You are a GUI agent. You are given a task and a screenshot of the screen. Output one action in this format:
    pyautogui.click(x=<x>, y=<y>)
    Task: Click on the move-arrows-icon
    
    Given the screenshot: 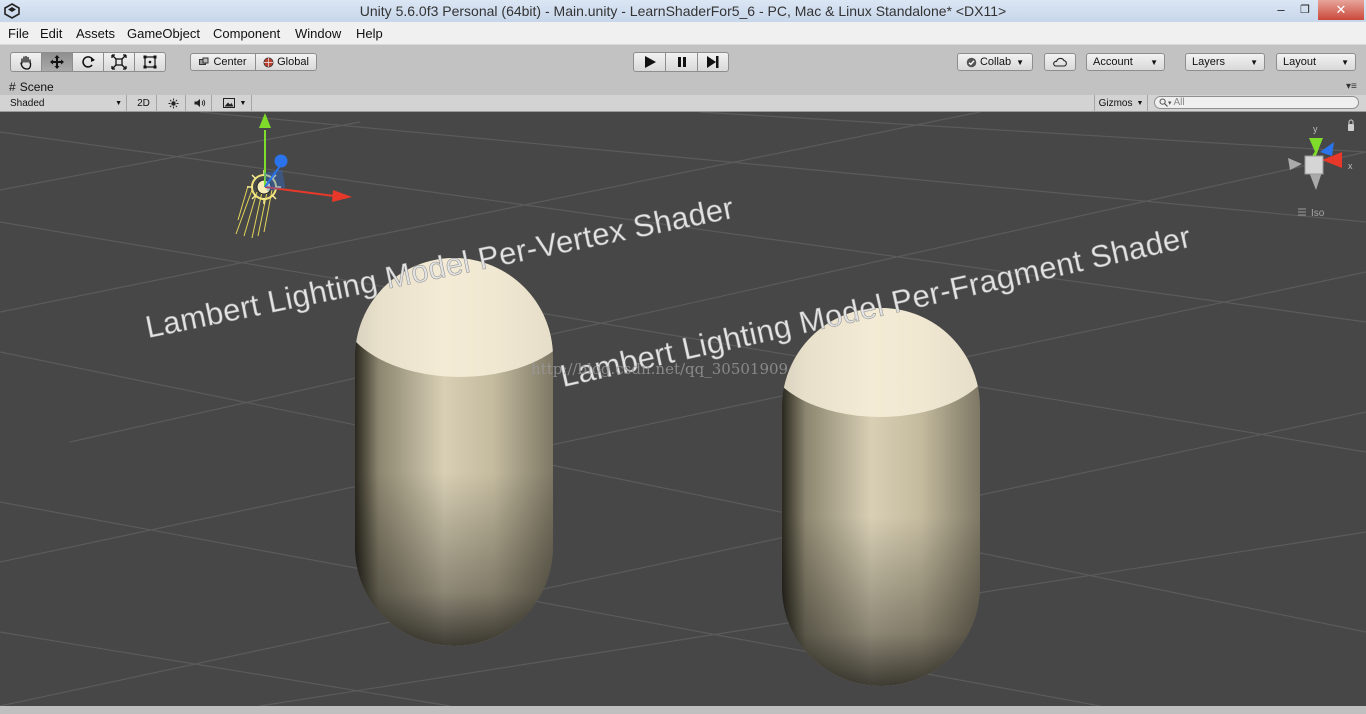 What is the action you would take?
    pyautogui.click(x=57, y=62)
    